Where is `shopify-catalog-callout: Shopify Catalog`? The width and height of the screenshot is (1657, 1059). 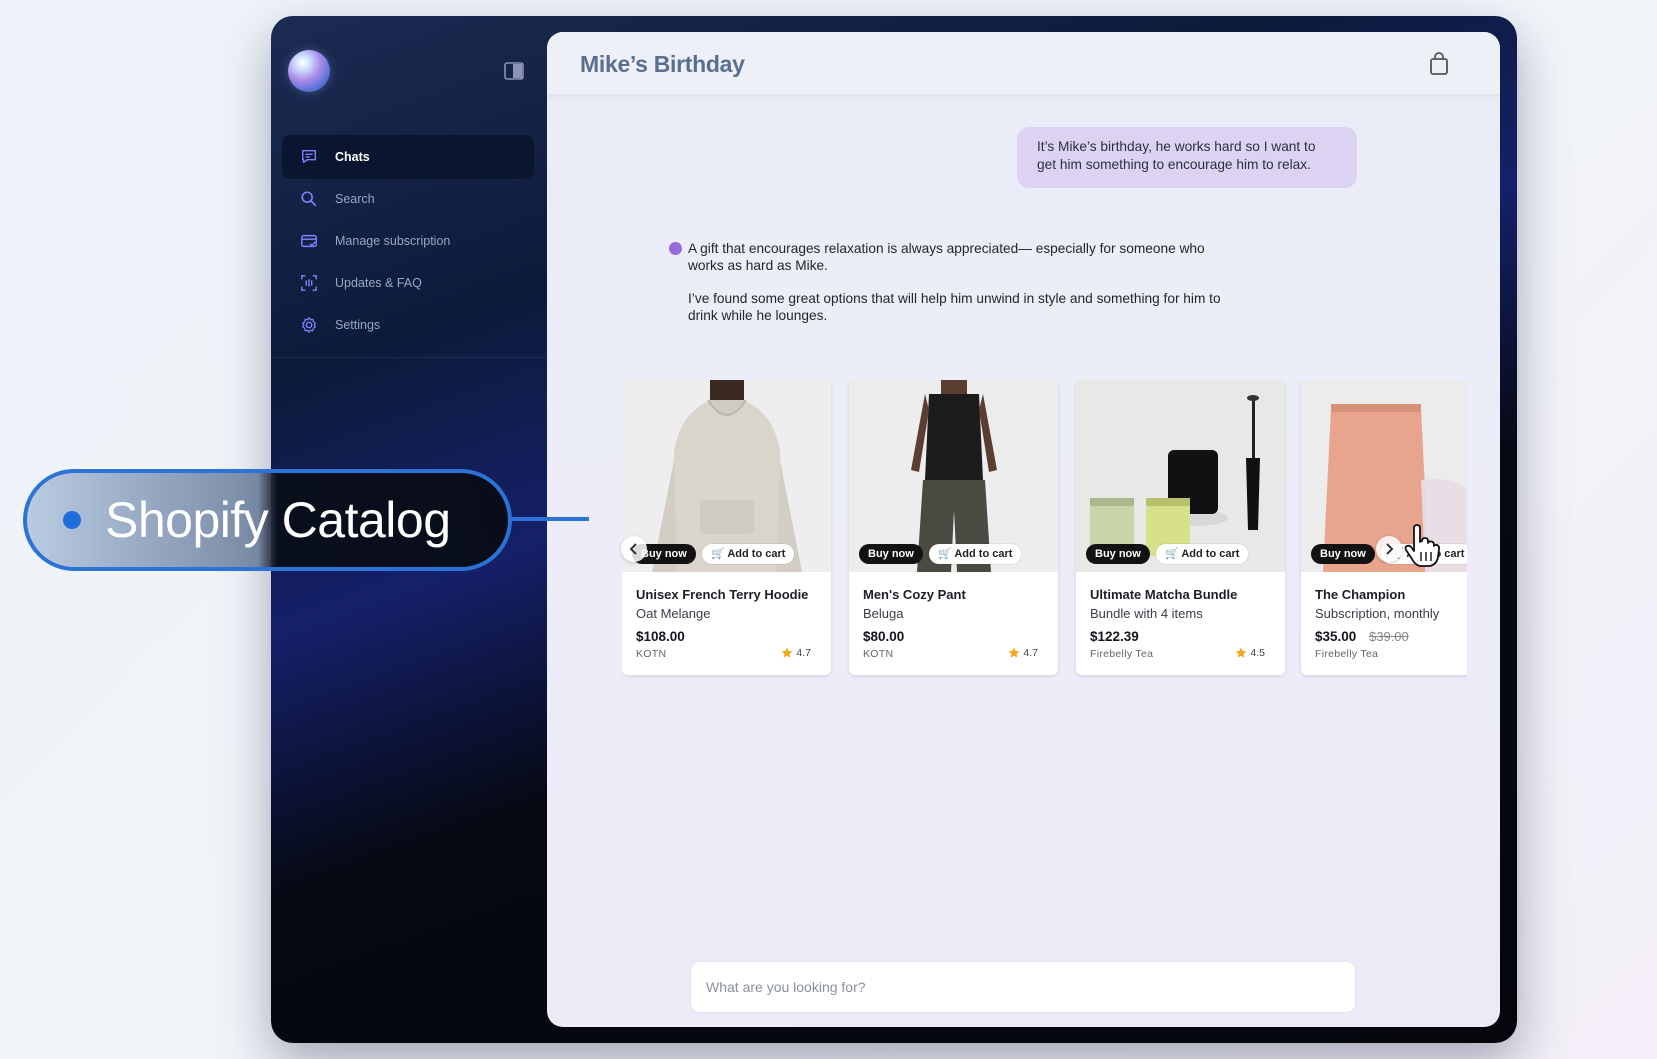
shopify-catalog-callout: Shopify Catalog is located at coordinates (267, 520).